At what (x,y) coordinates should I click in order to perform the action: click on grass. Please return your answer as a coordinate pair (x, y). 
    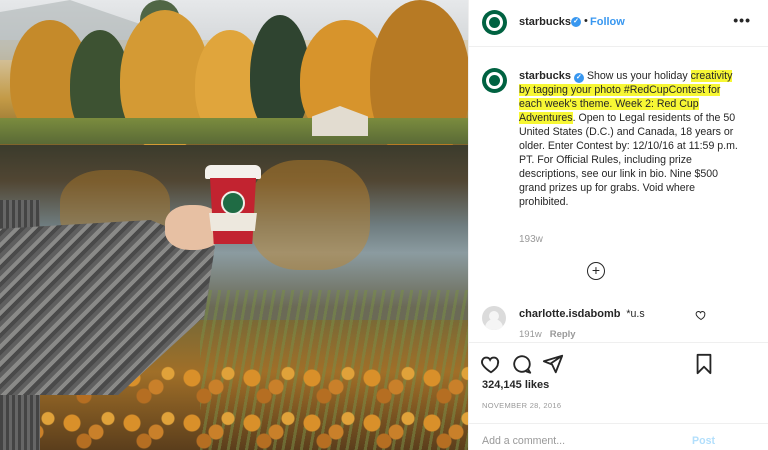
    Looking at the image, I should click on (234, 131).